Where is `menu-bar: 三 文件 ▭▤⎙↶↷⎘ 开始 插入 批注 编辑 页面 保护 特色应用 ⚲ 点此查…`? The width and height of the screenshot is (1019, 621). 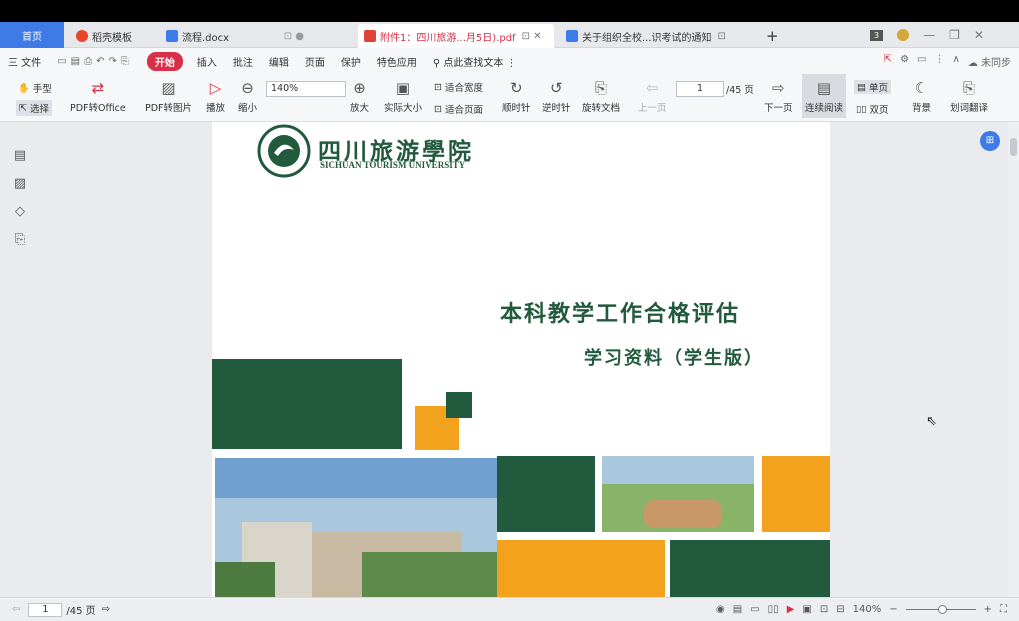 menu-bar: 三 文件 ▭▤⎙↶↷⎘ 开始 插入 批注 编辑 页面 保护 特色应用 ⚲ 点此查… is located at coordinates (509, 61).